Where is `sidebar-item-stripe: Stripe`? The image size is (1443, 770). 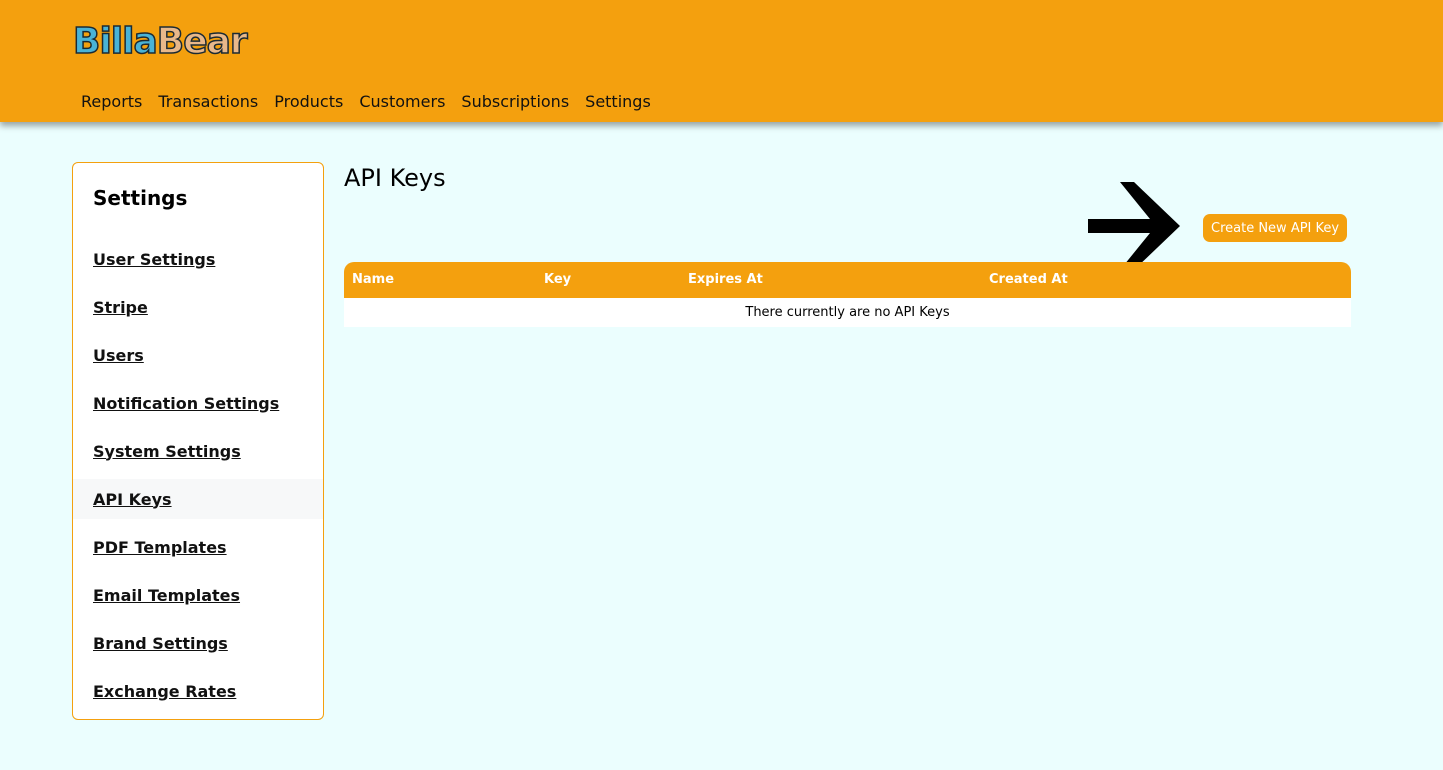
sidebar-item-stripe: Stripe is located at coordinates (198, 307).